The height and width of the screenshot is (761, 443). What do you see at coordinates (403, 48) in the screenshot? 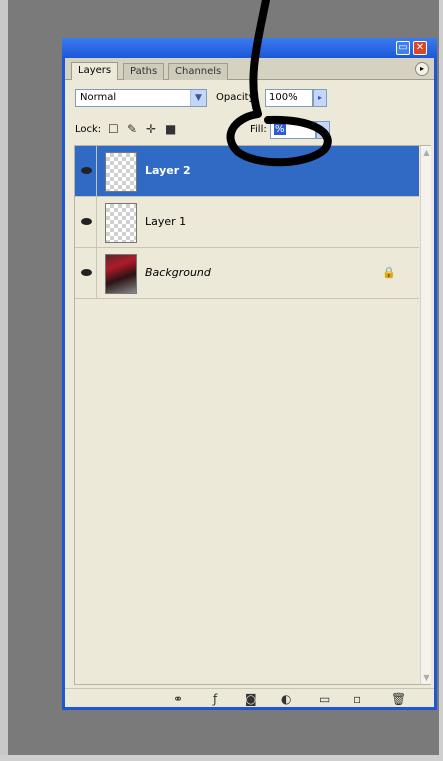
I see `minimize-icon: ▭` at bounding box center [403, 48].